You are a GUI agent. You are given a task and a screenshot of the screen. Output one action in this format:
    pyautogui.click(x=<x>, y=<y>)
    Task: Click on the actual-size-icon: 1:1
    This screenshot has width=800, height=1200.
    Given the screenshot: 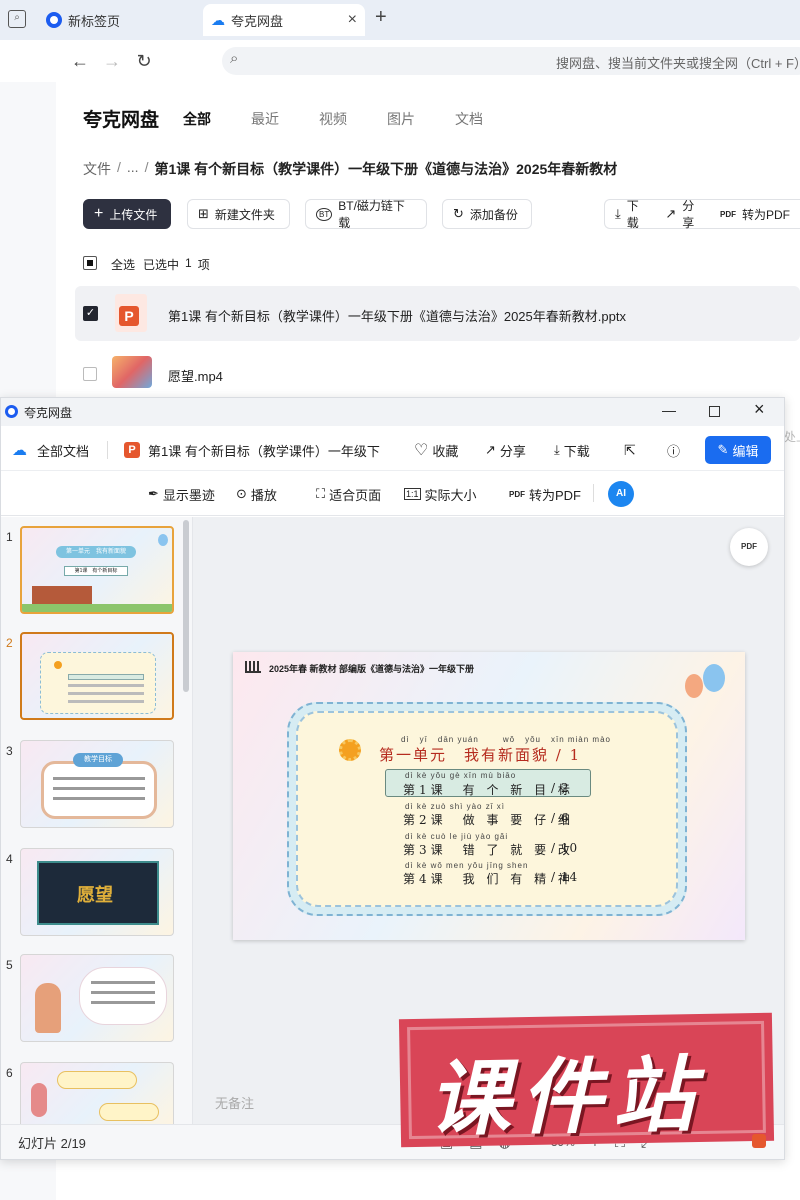 What is the action you would take?
    pyautogui.click(x=412, y=494)
    